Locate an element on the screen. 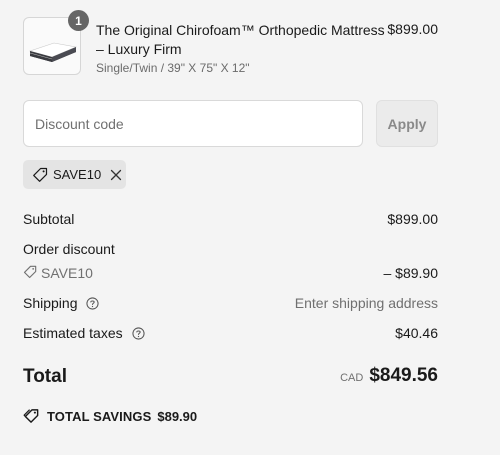 Image resolution: width=500 pixels, height=455 pixels. subtotal-value: $899.00 is located at coordinates (412, 219).